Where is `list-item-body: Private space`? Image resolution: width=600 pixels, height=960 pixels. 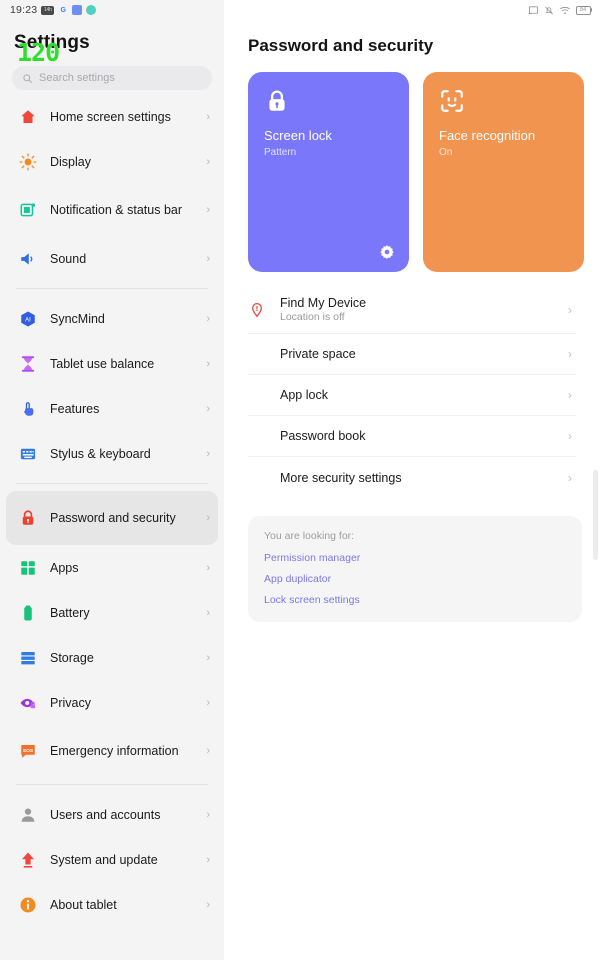 list-item-body: Private space is located at coordinates (424, 354).